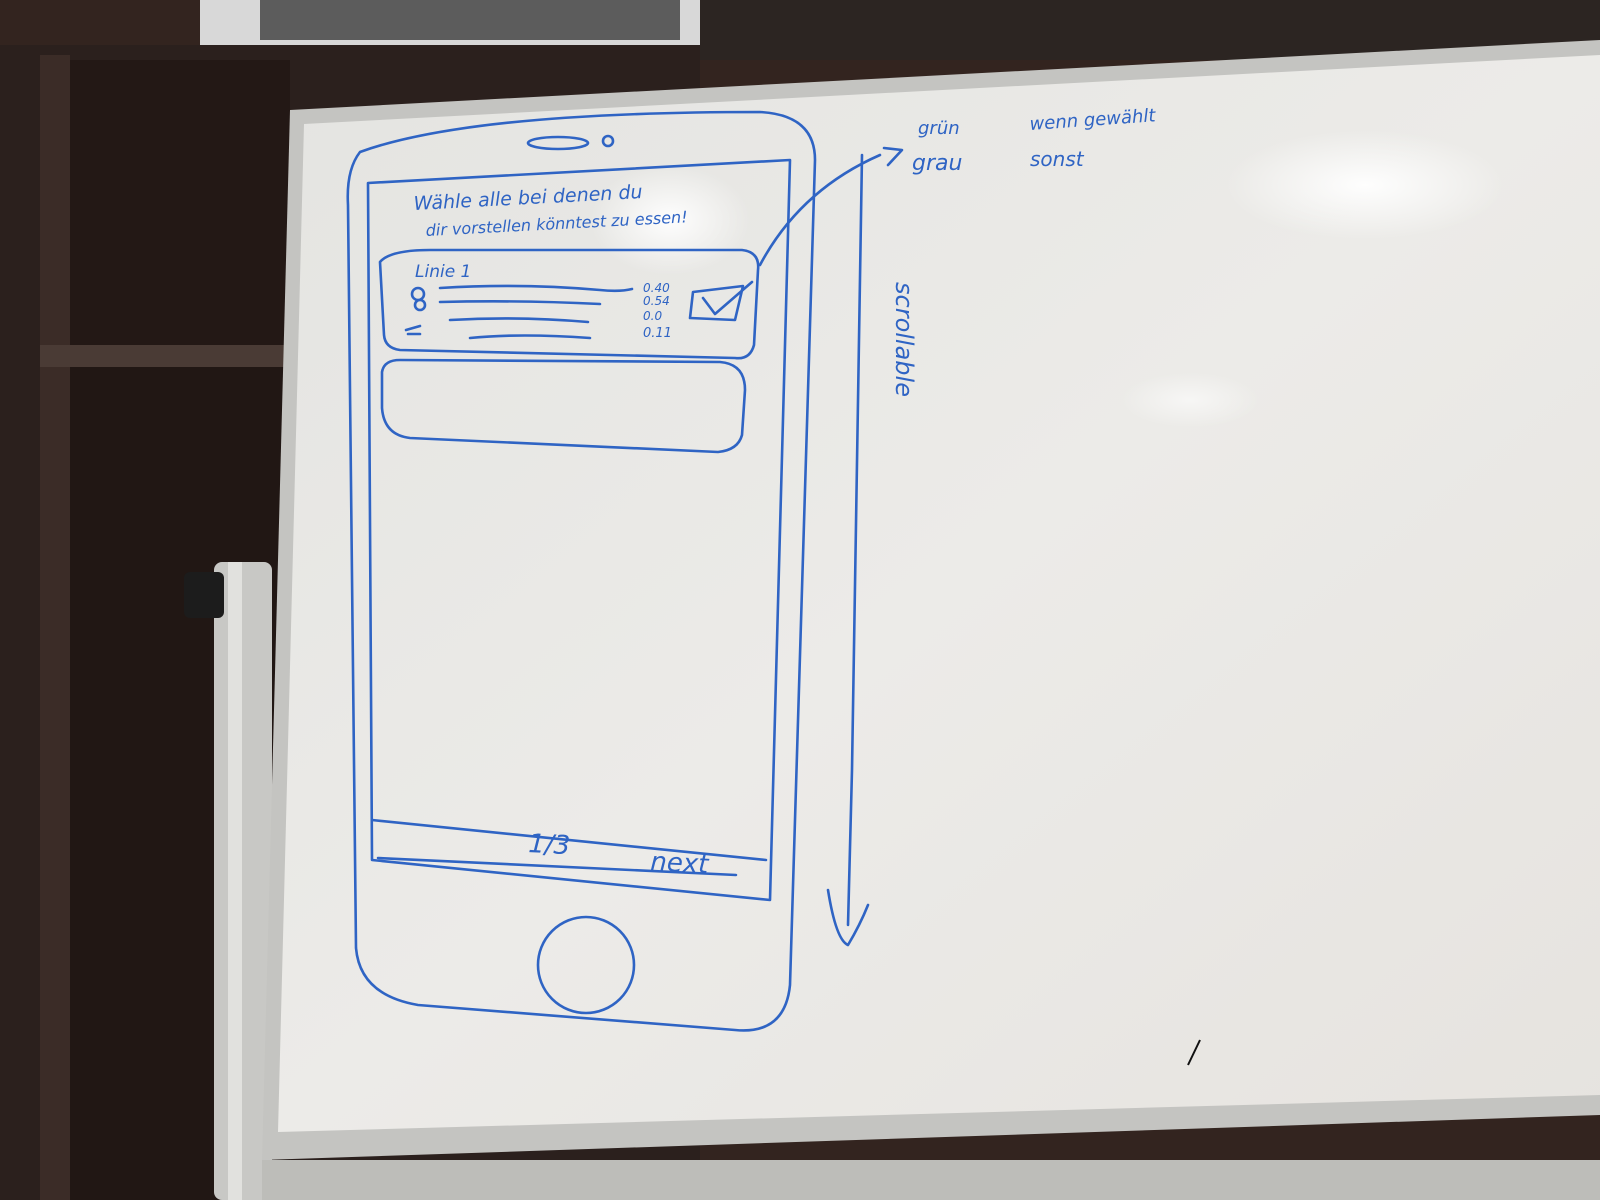 The width and height of the screenshot is (1600, 1200). I want to click on annotation-green: grün, so click(939, 128).